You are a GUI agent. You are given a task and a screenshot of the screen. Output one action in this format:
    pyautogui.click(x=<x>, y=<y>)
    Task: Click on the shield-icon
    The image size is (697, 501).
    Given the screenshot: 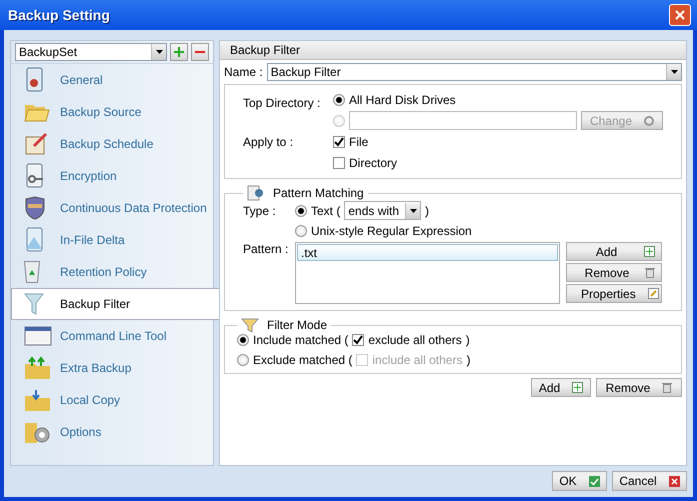 What is the action you would take?
    pyautogui.click(x=35, y=208)
    